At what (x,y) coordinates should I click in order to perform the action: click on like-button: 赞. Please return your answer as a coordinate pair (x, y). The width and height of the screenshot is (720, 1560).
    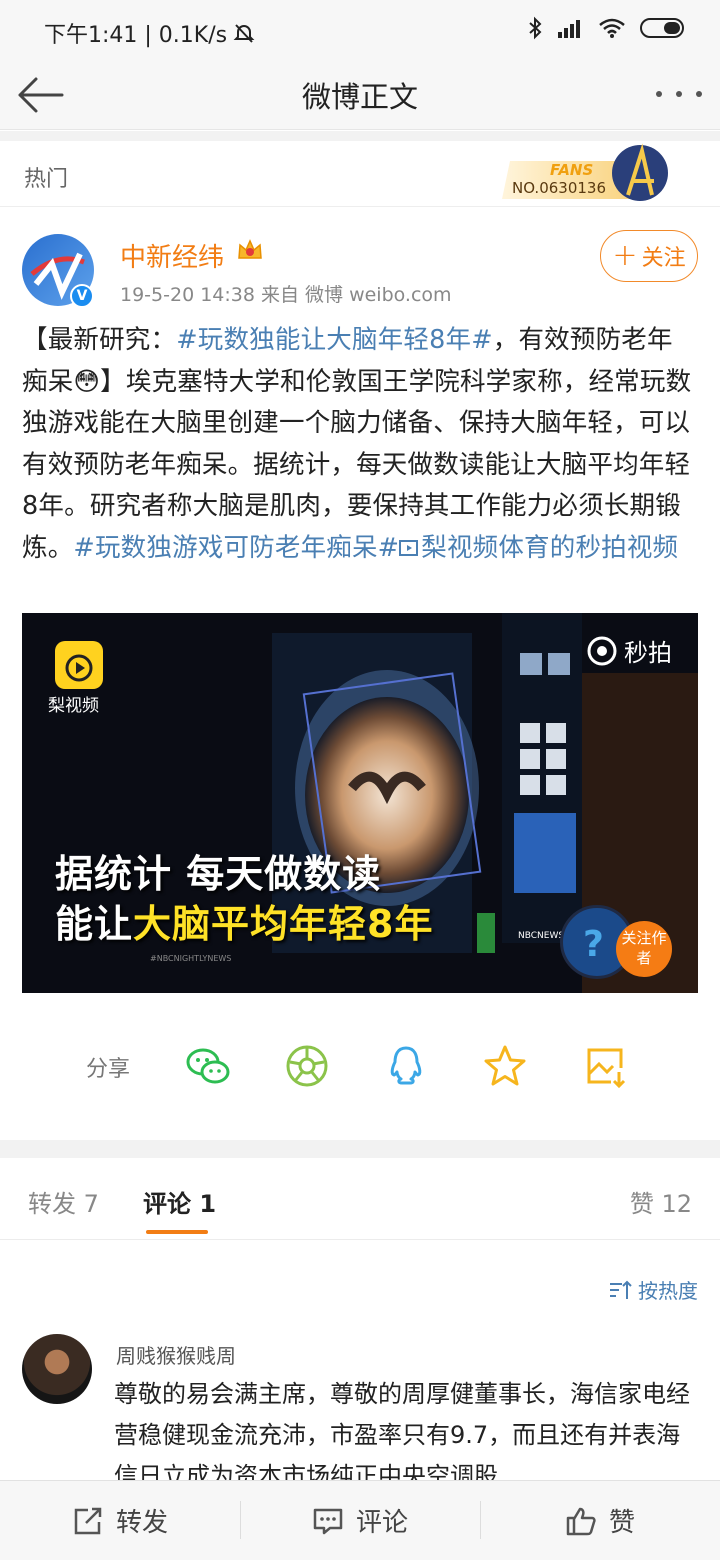
    Looking at the image, I should click on (600, 1520).